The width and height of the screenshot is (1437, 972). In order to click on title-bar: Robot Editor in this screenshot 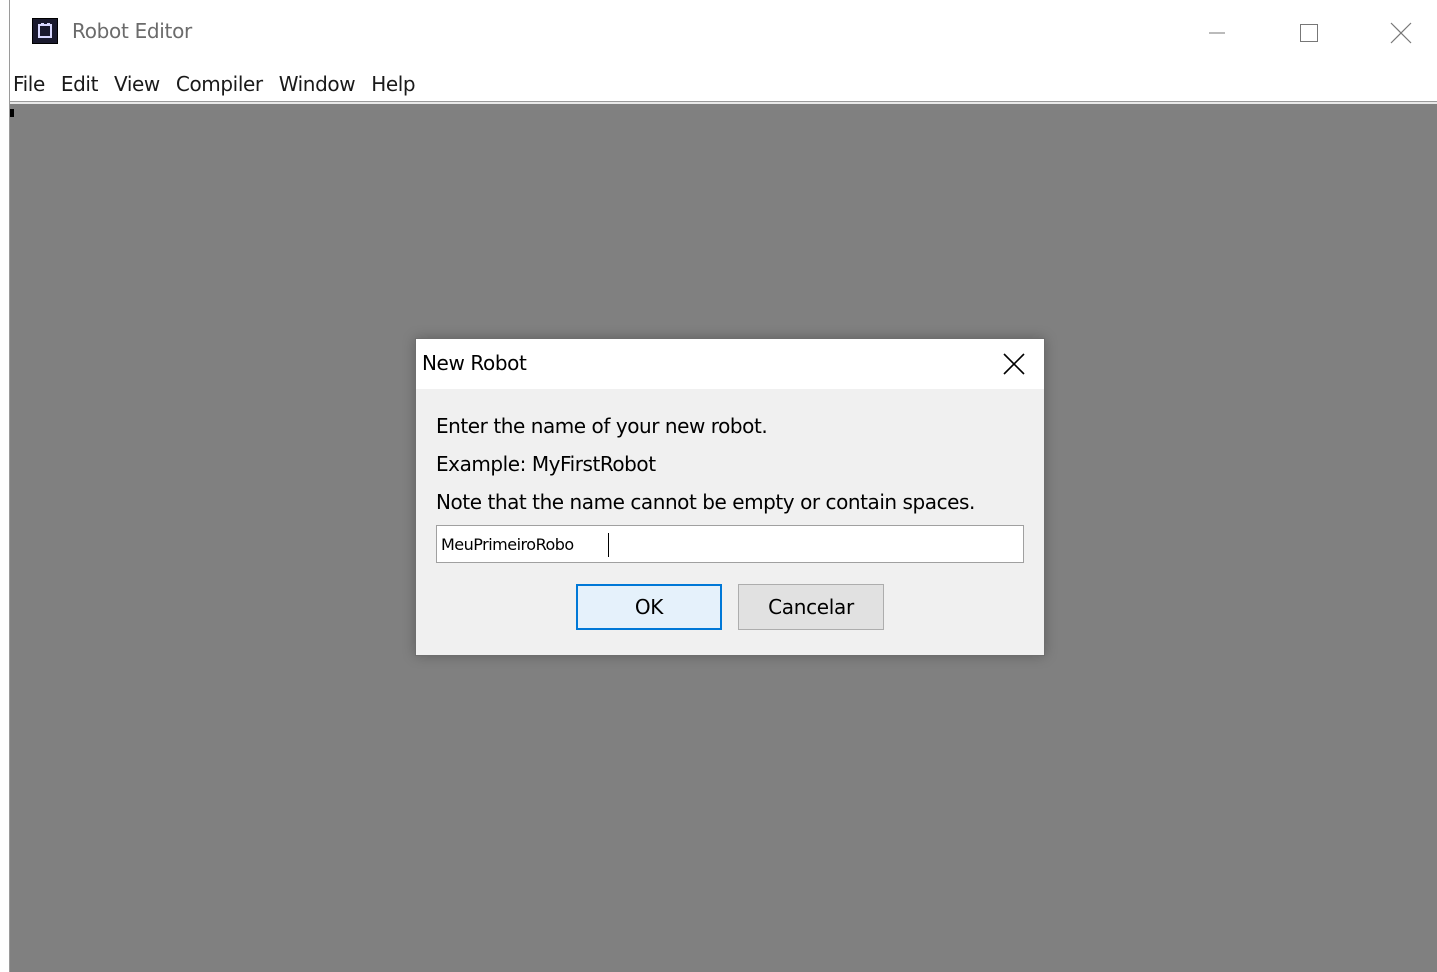, I will do `click(723, 33)`.